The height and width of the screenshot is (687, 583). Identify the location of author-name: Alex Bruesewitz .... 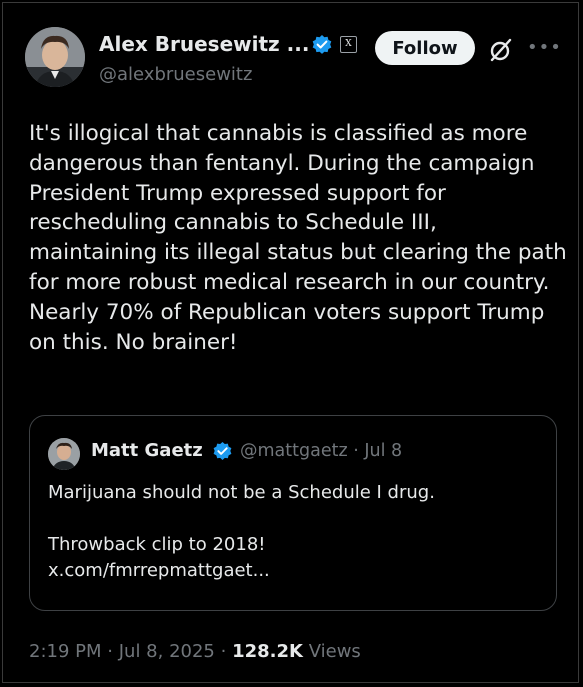
(204, 44).